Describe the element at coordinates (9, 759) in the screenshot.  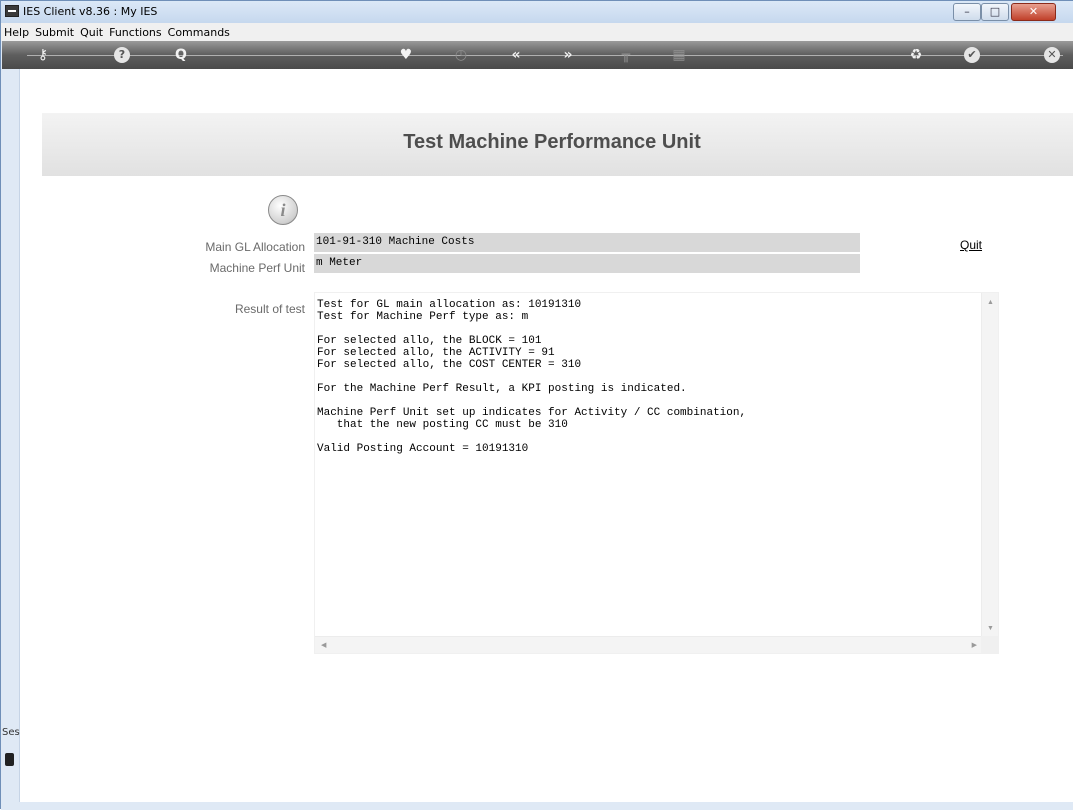
I see `session-icon` at that location.